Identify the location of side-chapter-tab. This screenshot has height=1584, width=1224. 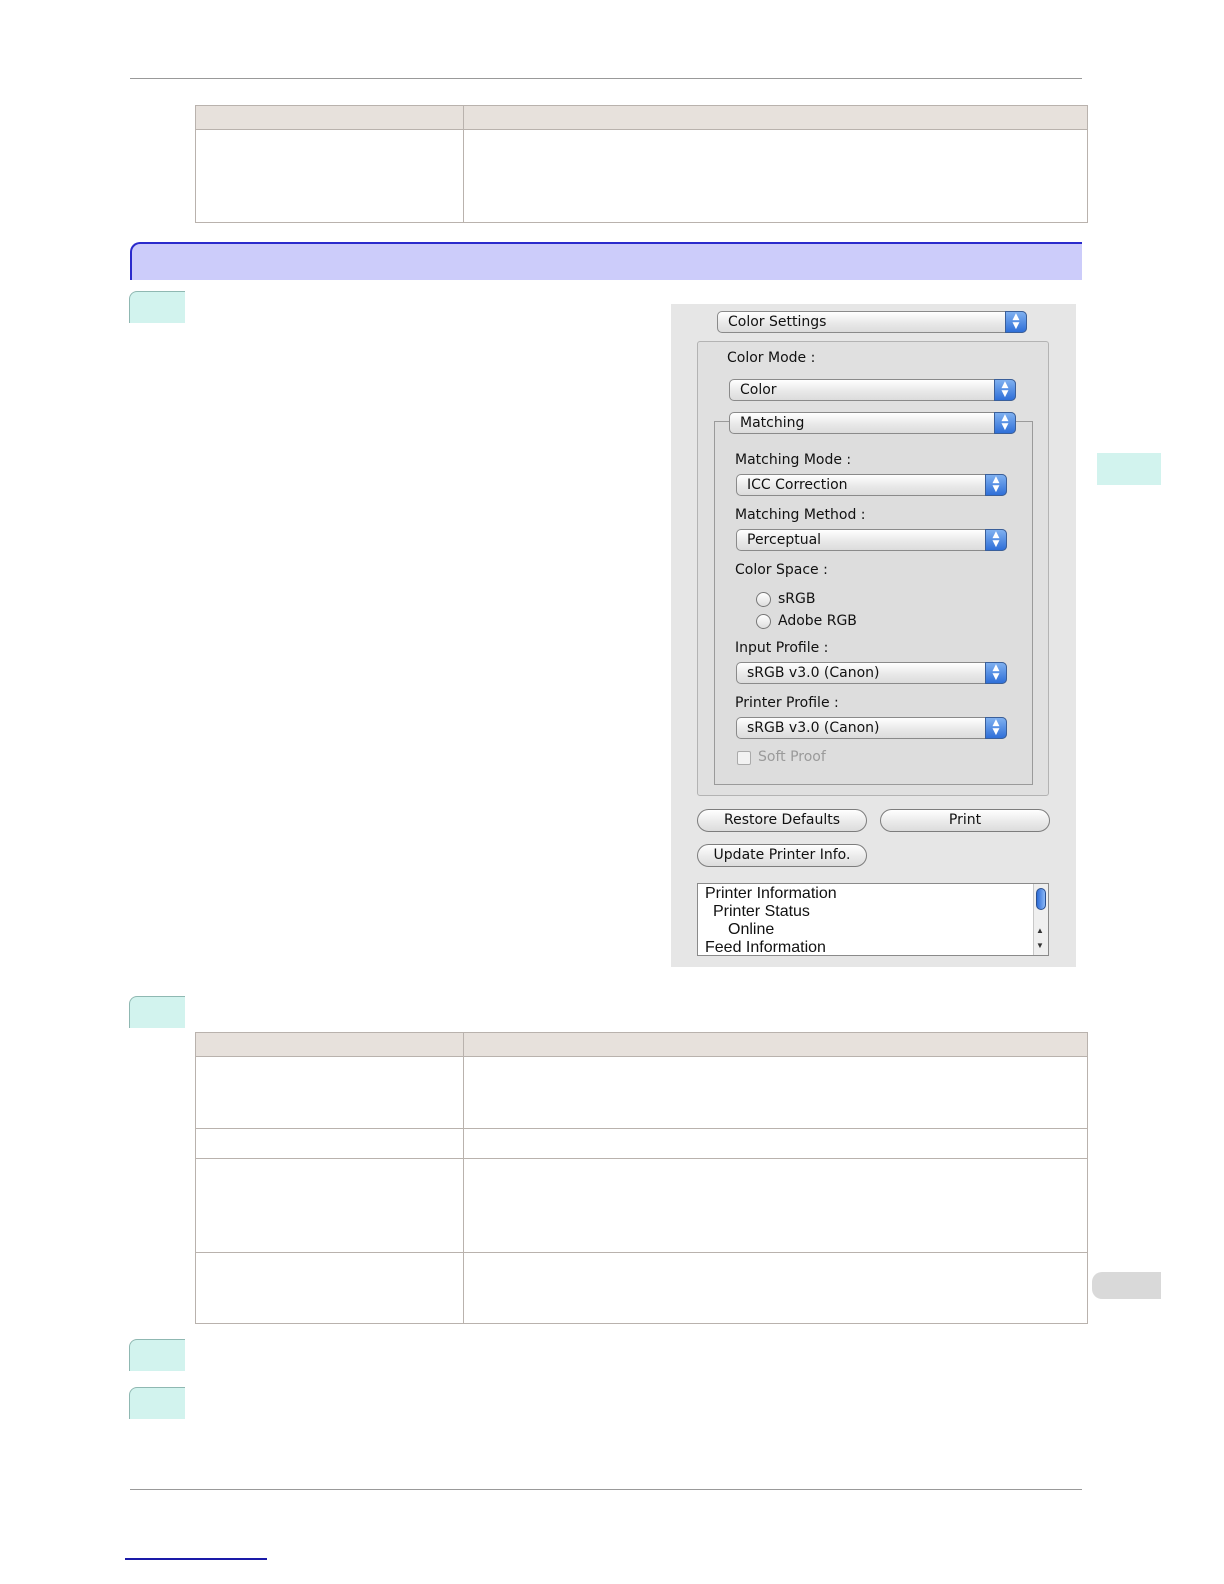
(1129, 469).